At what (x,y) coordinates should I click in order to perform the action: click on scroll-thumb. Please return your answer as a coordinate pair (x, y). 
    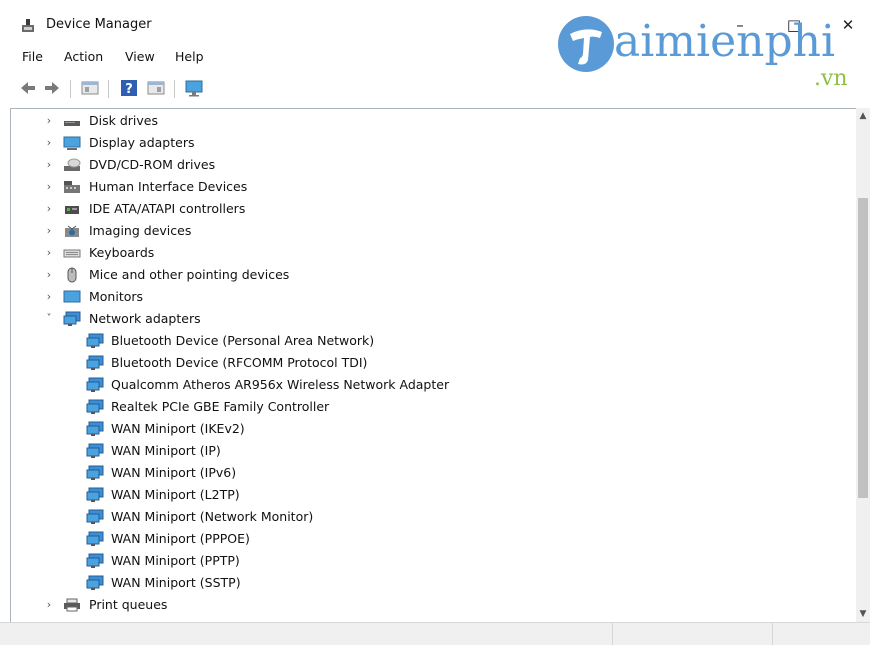
    Looking at the image, I should click on (863, 348).